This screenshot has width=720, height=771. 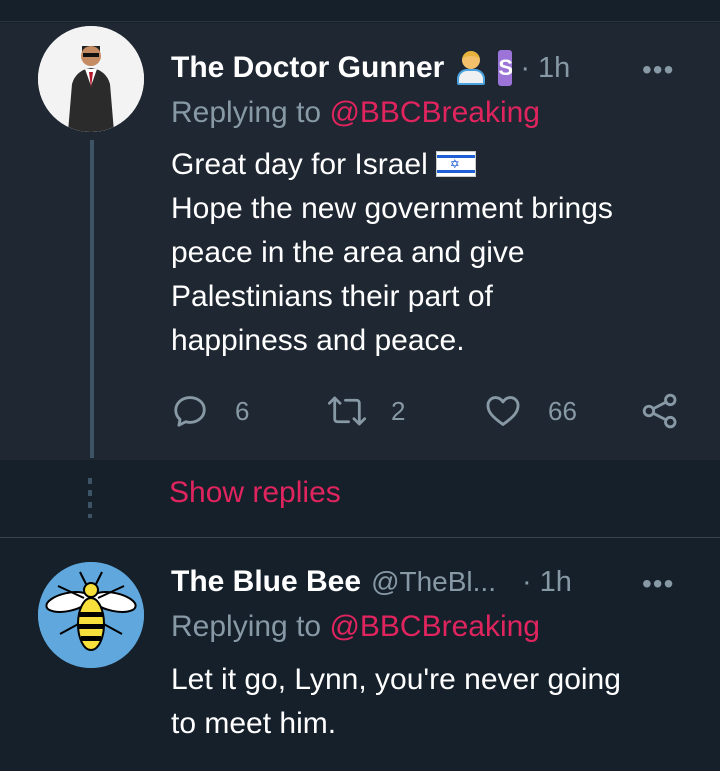 I want to click on retweet-icon, so click(x=347, y=411).